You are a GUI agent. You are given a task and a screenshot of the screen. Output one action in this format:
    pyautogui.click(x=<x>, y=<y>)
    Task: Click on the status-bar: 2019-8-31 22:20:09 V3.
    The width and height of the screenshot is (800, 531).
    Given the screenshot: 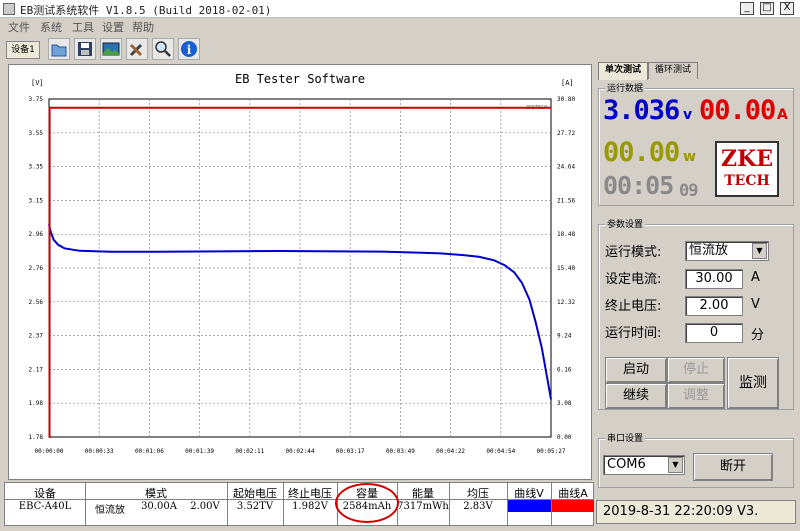 What is the action you would take?
    pyautogui.click(x=696, y=512)
    